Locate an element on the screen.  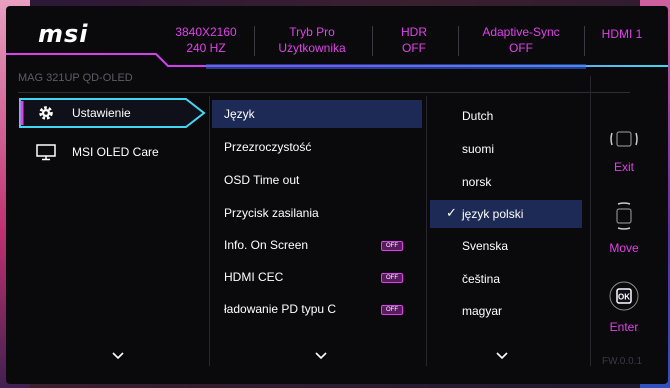
mode-line2: Użytkownika is located at coordinates (312, 48).